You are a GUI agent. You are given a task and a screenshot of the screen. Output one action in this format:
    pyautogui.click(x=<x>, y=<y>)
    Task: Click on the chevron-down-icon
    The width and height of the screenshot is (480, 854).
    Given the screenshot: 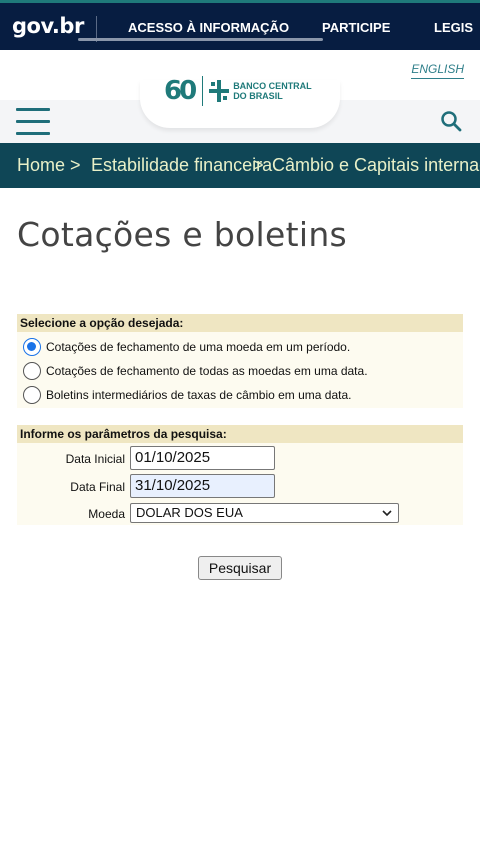 What is the action you would take?
    pyautogui.click(x=387, y=513)
    